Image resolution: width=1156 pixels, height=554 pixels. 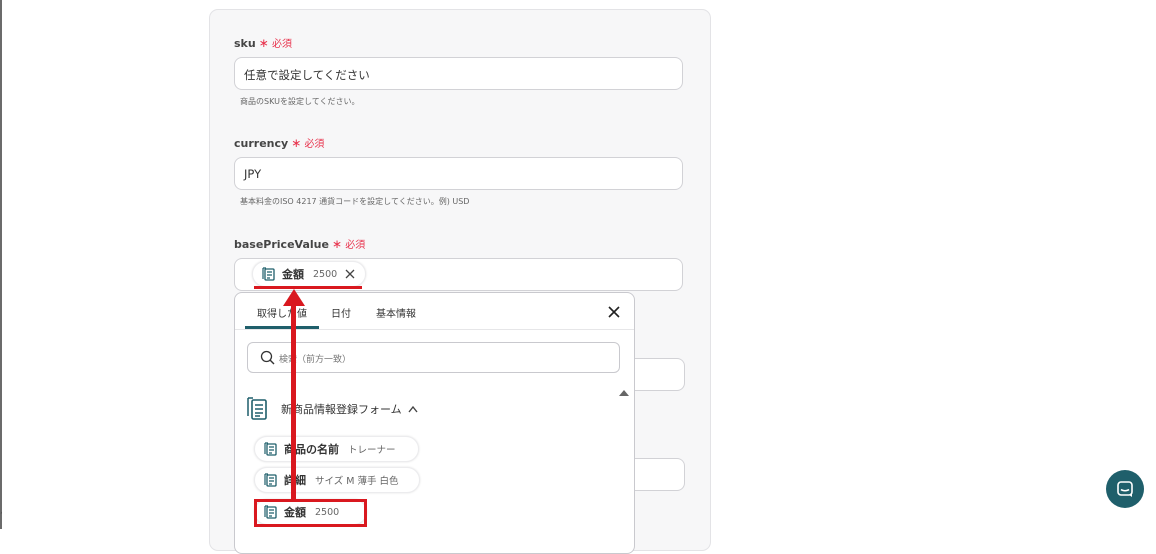 I want to click on sku-input: 任意で設定してください, so click(x=458, y=73).